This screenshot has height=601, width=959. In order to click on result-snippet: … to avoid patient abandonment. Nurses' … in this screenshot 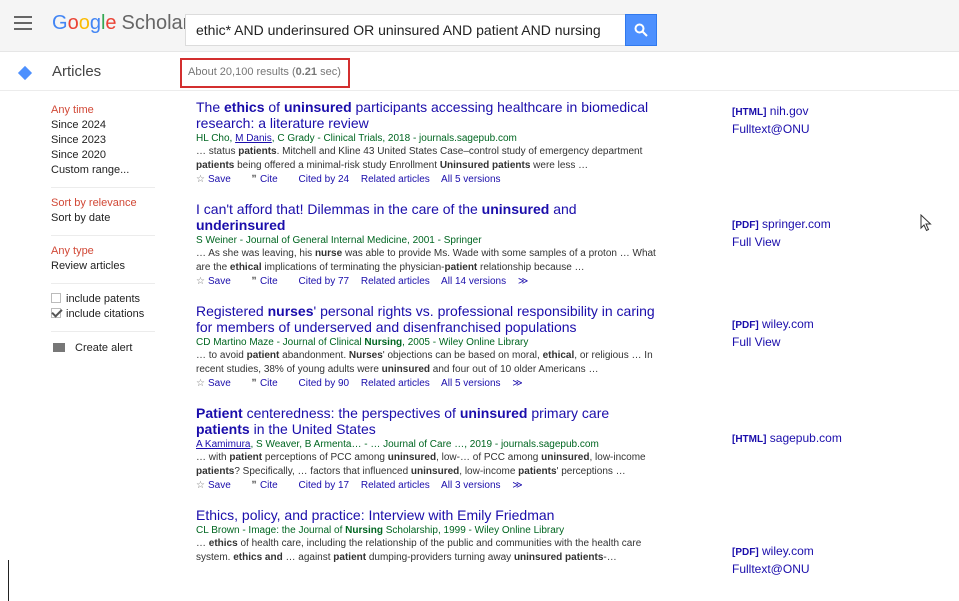, I will do `click(424, 362)`.